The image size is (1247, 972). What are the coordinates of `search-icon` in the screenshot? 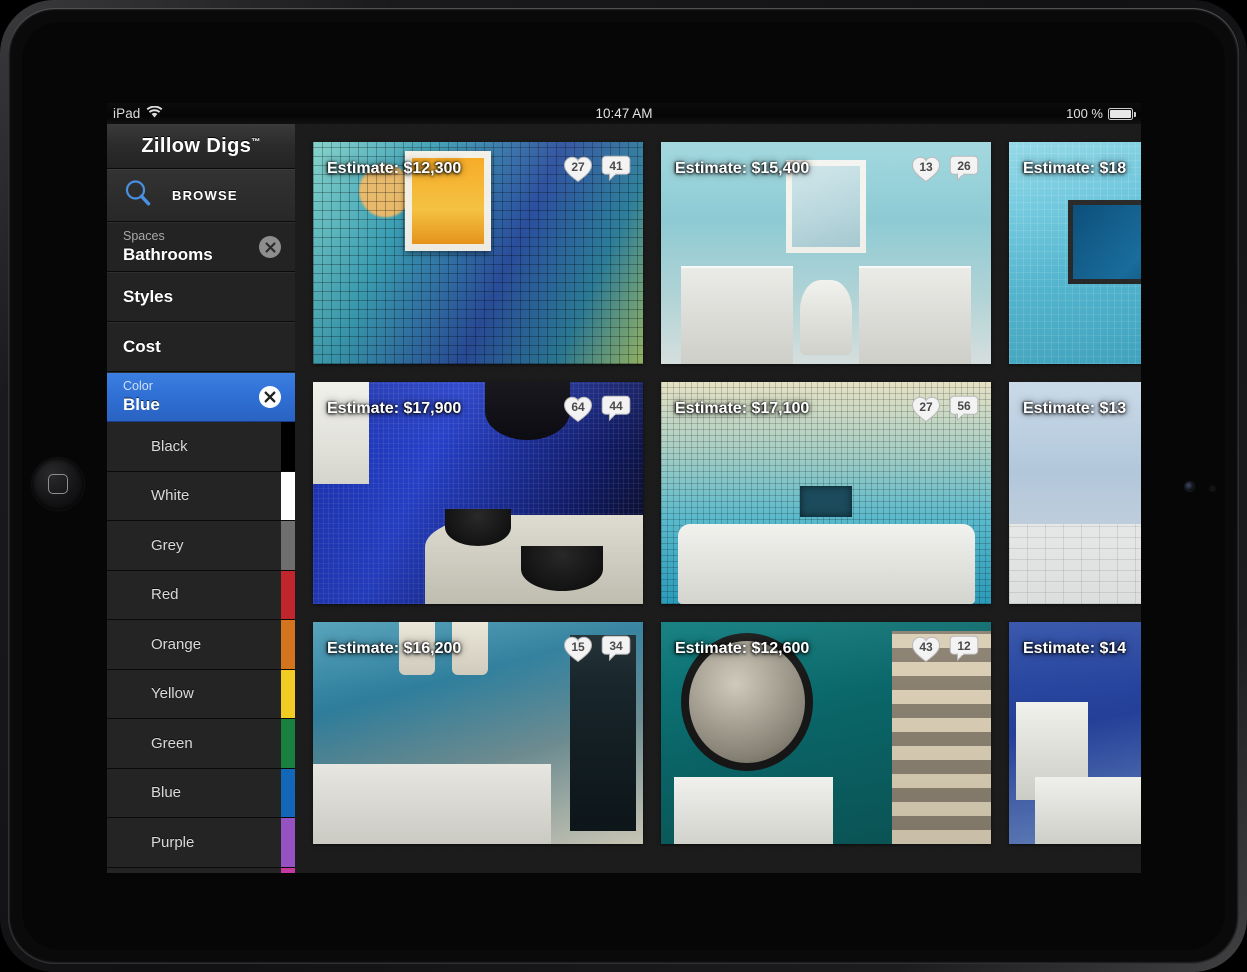 It's located at (138, 195).